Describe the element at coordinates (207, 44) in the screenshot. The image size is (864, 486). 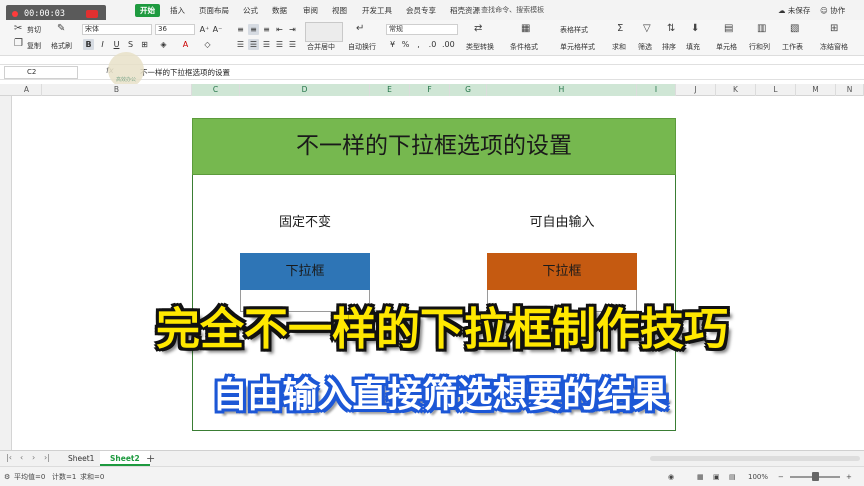
I see `clear-format-icon: ◇` at that location.